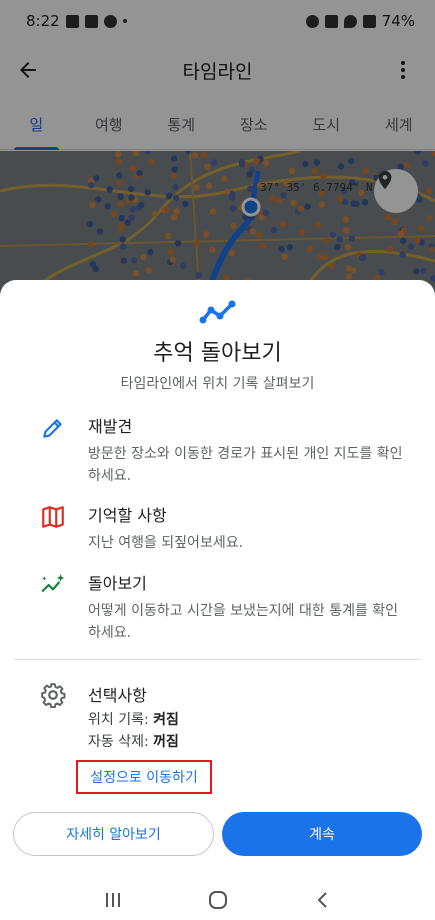 This screenshot has width=435, height=920. Describe the element at coordinates (245, 465) in the screenshot. I see `feature-description: 방문한 장소와 이동한 경로가 표시된 개인 지도를 확인하세요.` at that location.